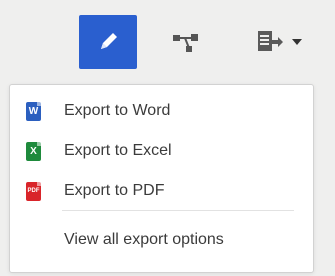 The width and height of the screenshot is (335, 276). I want to click on menu-item-label: Export to Word, so click(117, 110).